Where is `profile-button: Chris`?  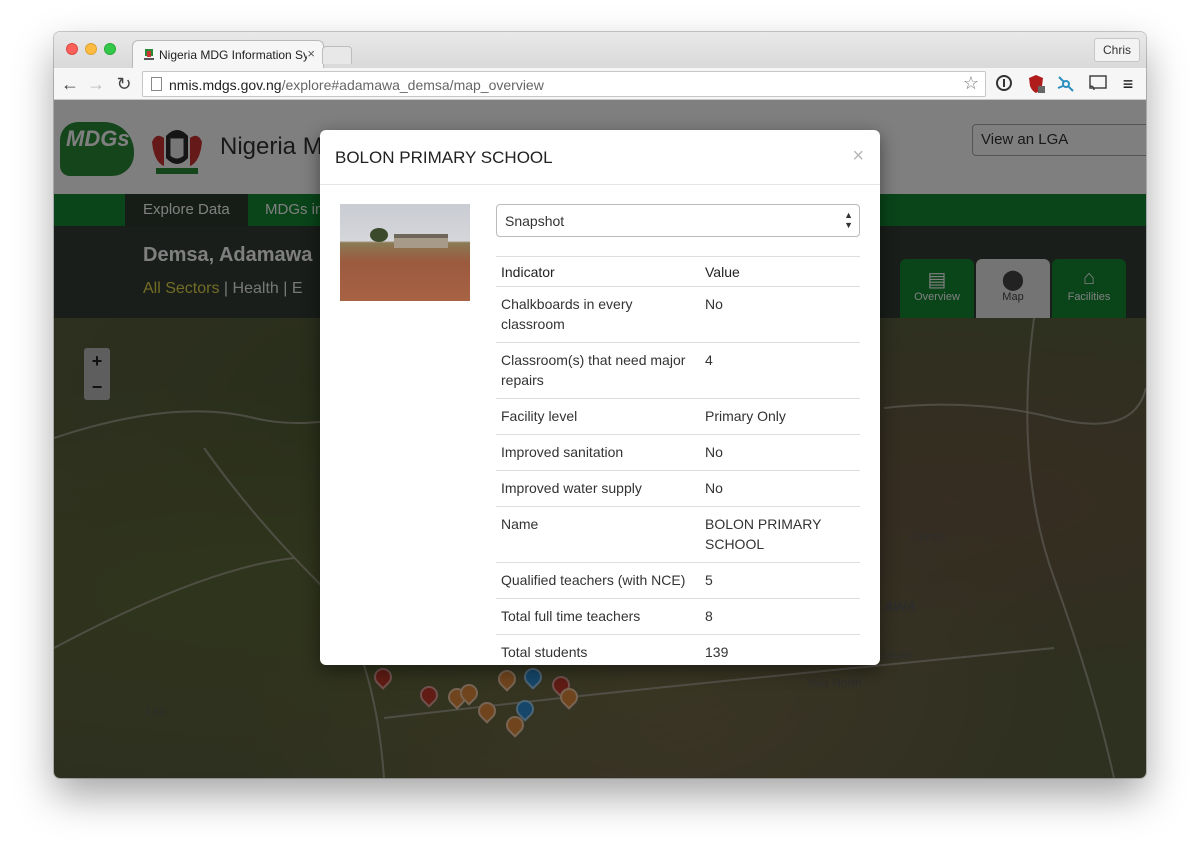
profile-button: Chris is located at coordinates (1116, 50).